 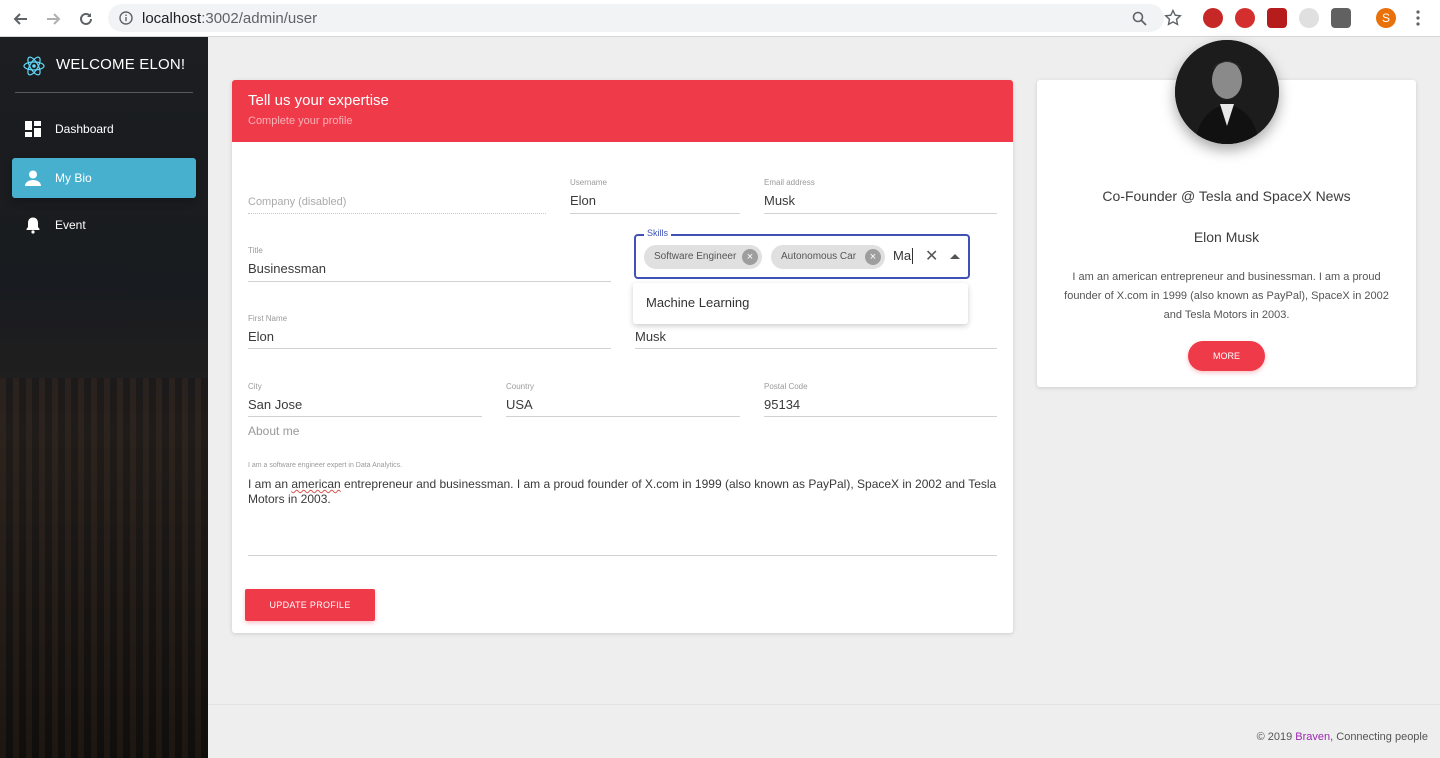 I want to click on chart-icon, so click(x=1341, y=18).